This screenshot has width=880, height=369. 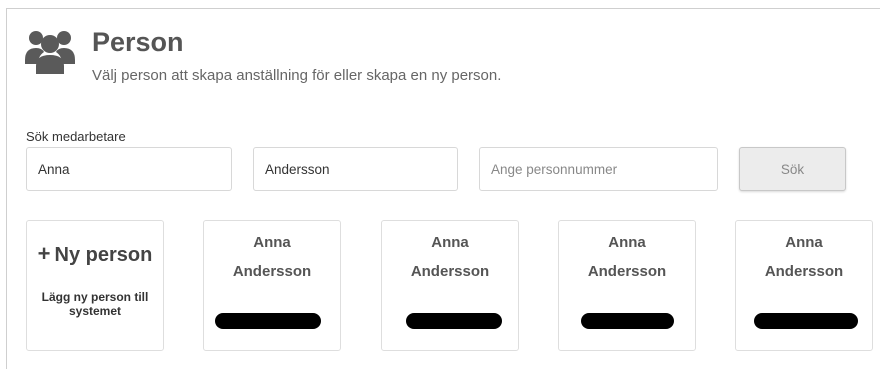 I want to click on search-label: Sök medarbetare, so click(x=76, y=136).